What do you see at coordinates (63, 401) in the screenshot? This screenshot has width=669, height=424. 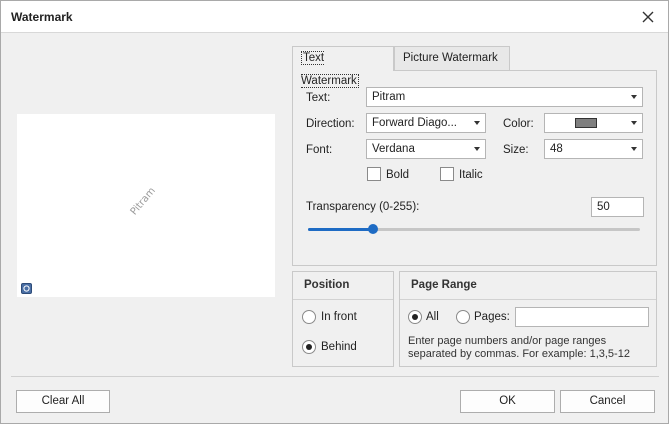 I see `clear-all-button: Clear All` at bounding box center [63, 401].